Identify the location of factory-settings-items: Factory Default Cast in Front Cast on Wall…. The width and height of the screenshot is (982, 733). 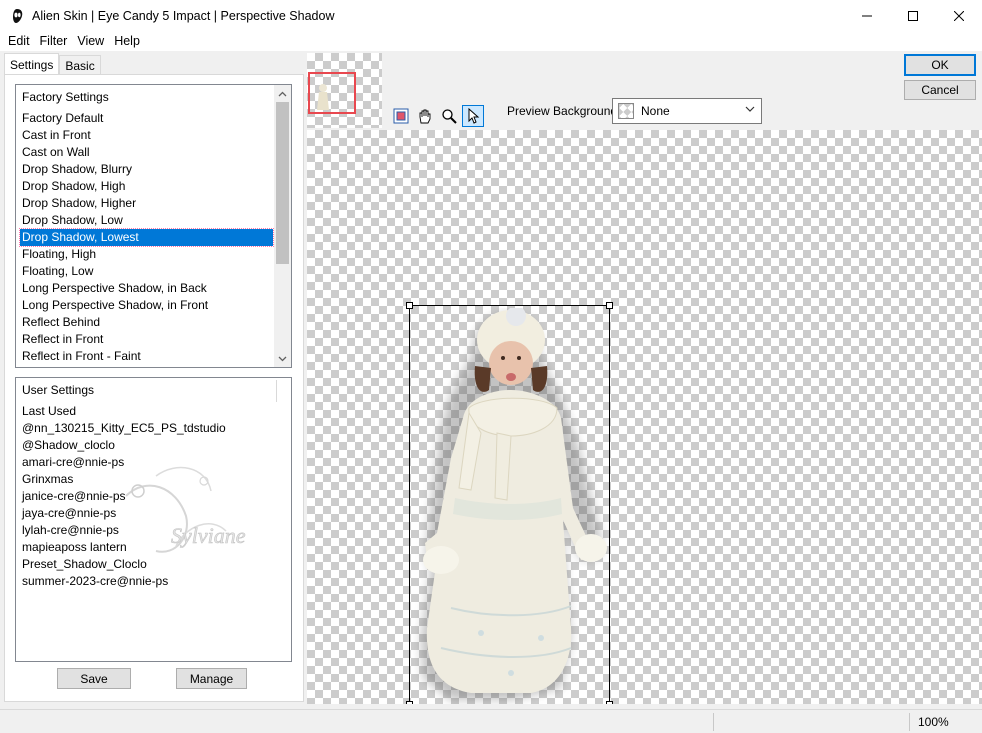
(146, 237).